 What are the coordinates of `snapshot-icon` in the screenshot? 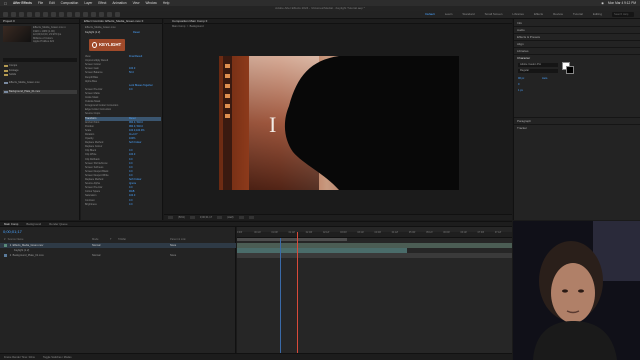 It's located at (170, 217).